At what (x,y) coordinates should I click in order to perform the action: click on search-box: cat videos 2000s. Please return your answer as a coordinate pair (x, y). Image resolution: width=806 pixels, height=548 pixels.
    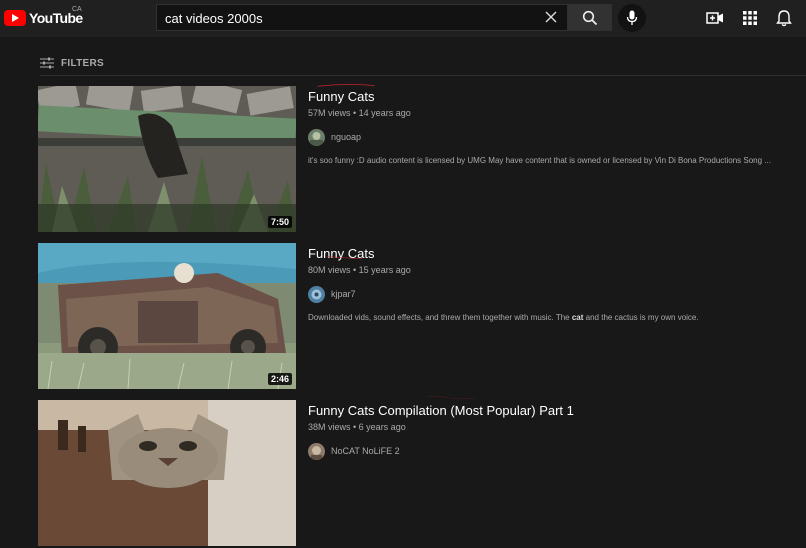
    Looking at the image, I should click on (362, 17).